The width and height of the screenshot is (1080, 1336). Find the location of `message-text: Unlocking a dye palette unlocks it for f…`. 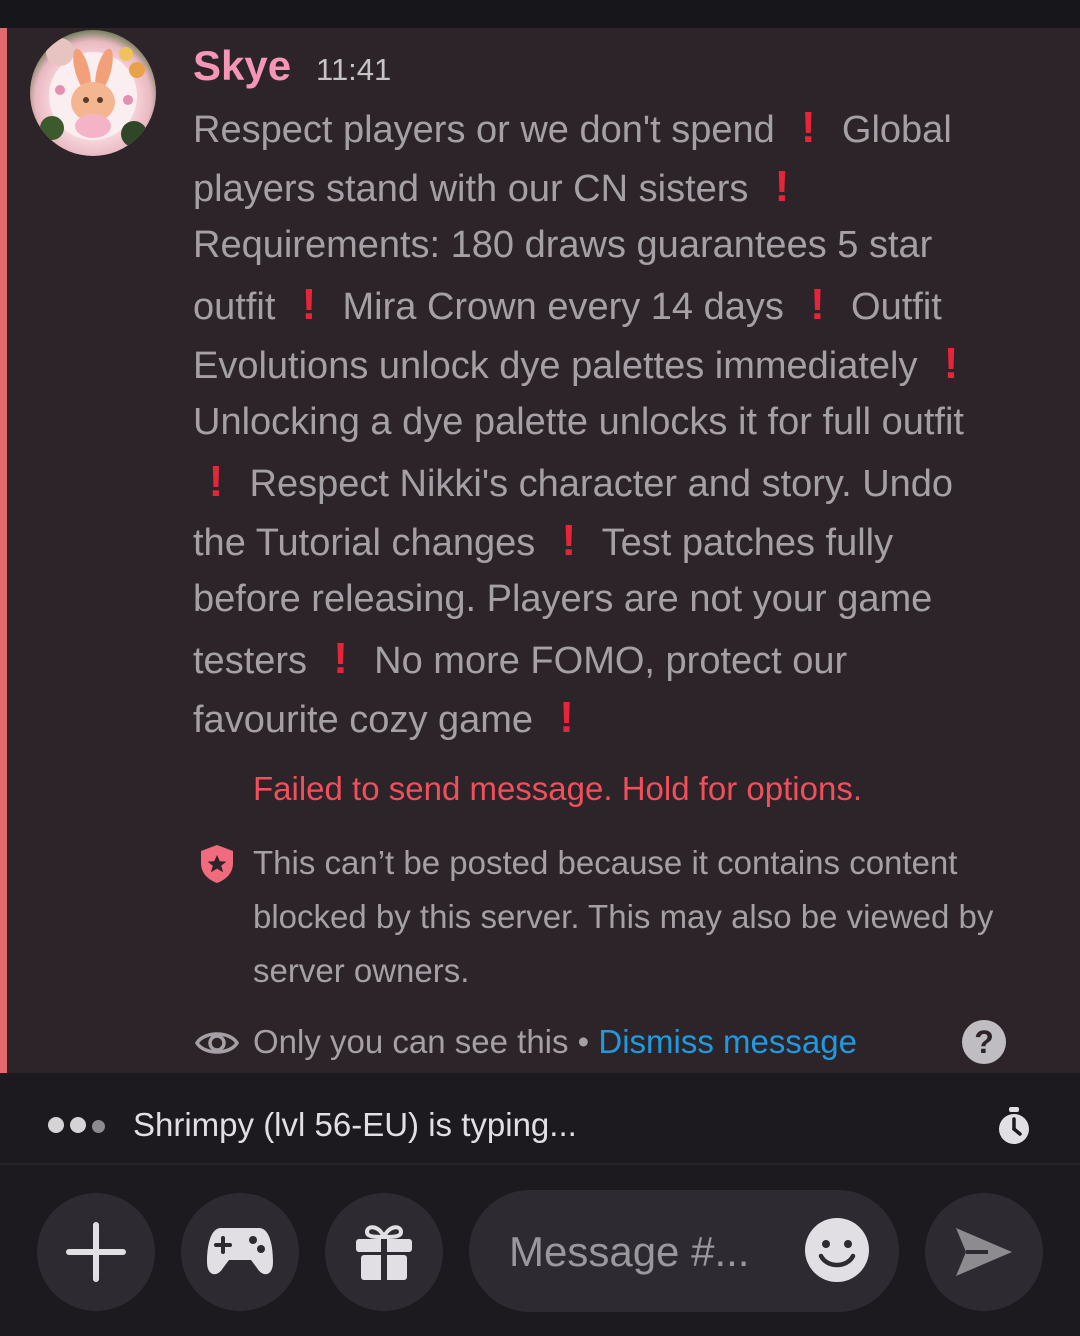

message-text: Unlocking a dye palette unlocks it for f… is located at coordinates (578, 422).